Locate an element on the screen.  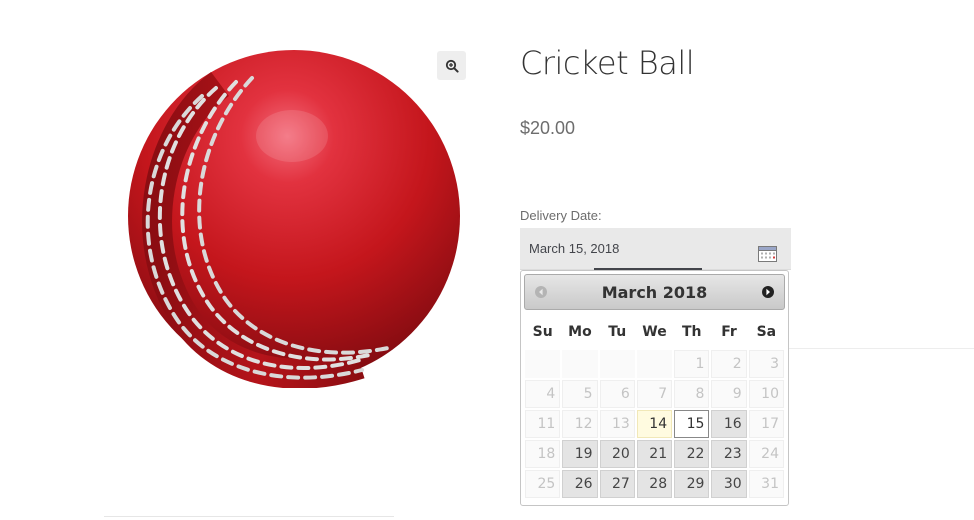
calendar-week-row: 25 26 27 28 29 30 31 is located at coordinates (654, 484).